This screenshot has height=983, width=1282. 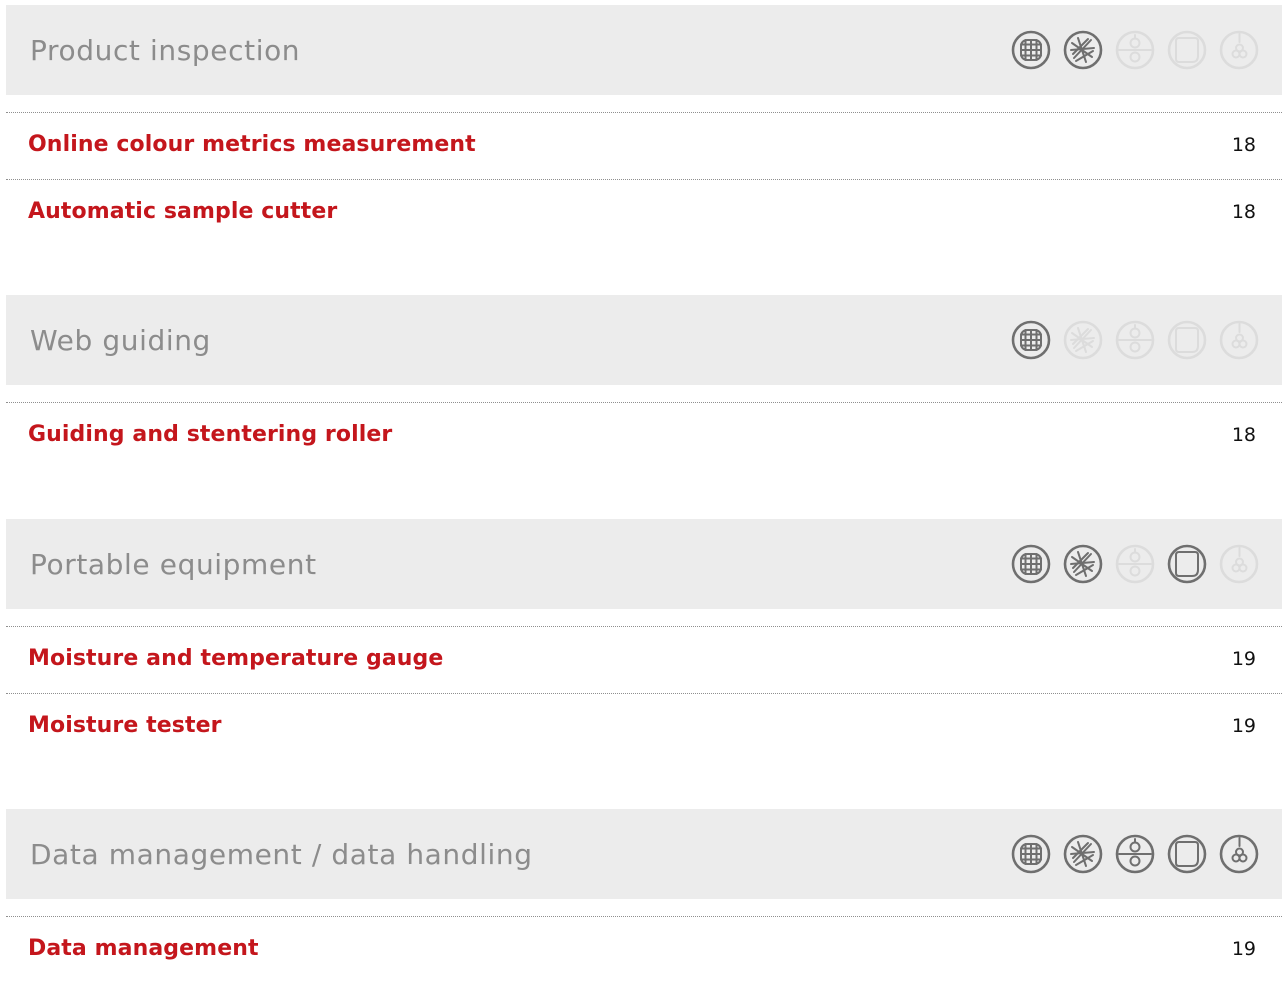 What do you see at coordinates (281, 854) in the screenshot?
I see `section-title: Data management / data handling` at bounding box center [281, 854].